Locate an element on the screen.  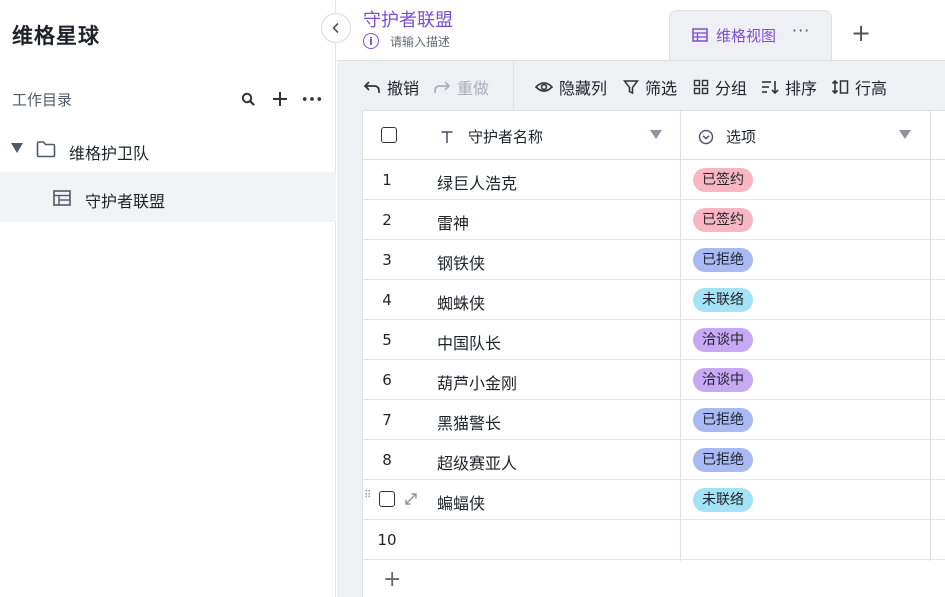
group-button: 分组 is located at coordinates (720, 87).